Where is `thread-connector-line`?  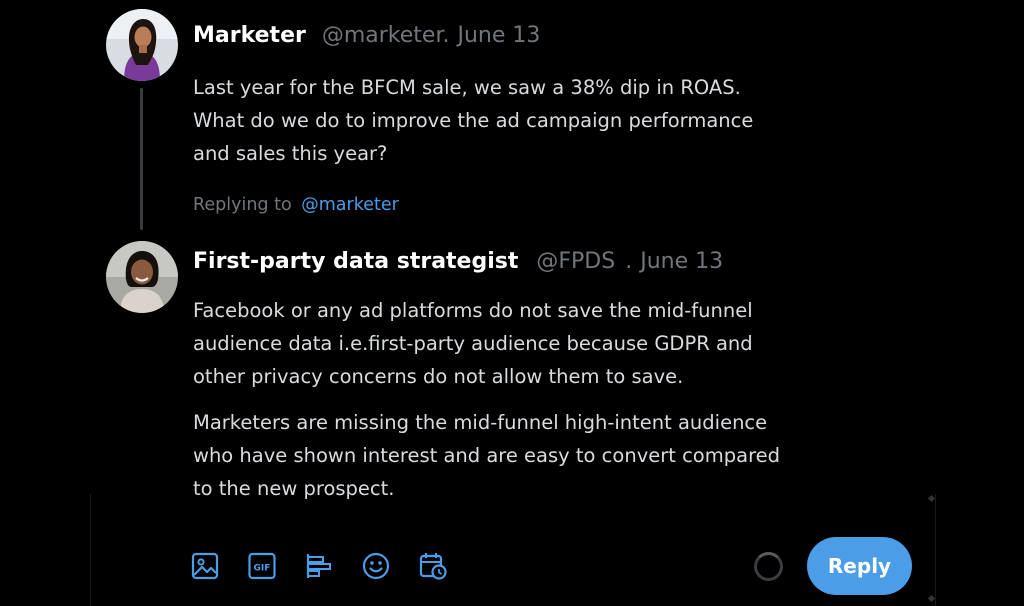 thread-connector-line is located at coordinates (141, 159).